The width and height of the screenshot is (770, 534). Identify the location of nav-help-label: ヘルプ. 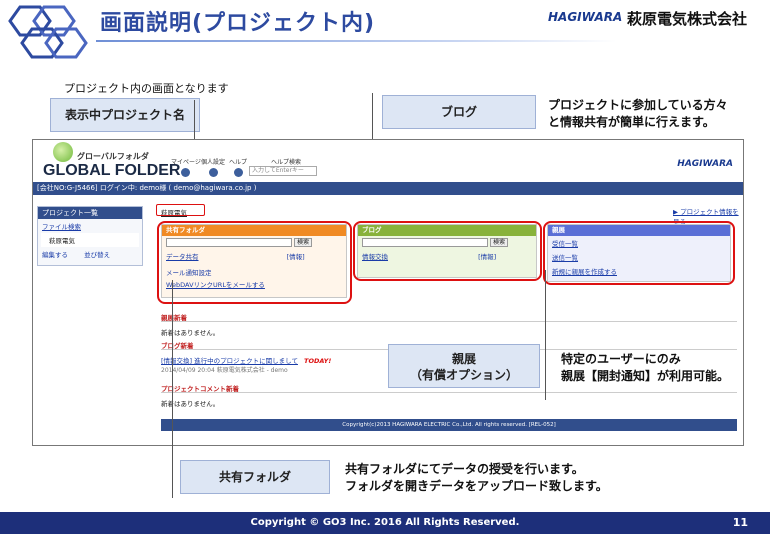
(238, 162).